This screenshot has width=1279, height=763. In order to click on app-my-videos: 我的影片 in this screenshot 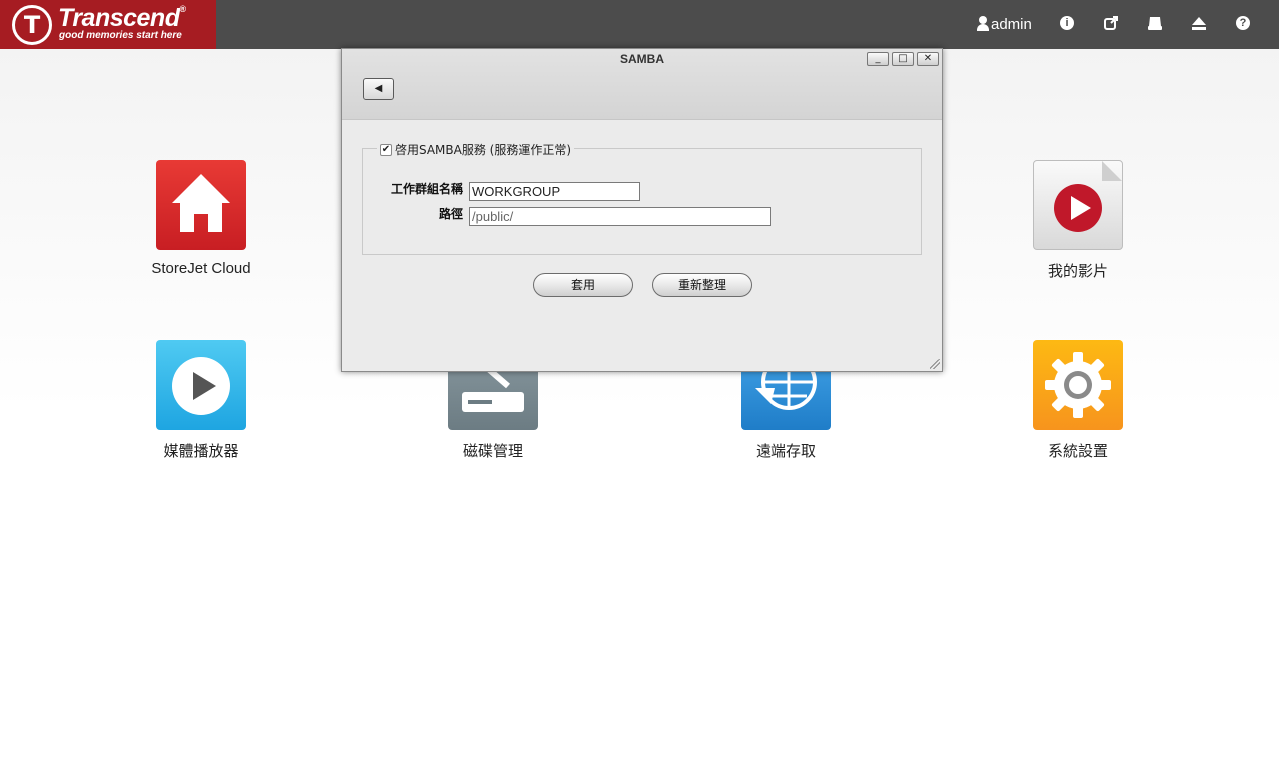, I will do `click(1078, 220)`.